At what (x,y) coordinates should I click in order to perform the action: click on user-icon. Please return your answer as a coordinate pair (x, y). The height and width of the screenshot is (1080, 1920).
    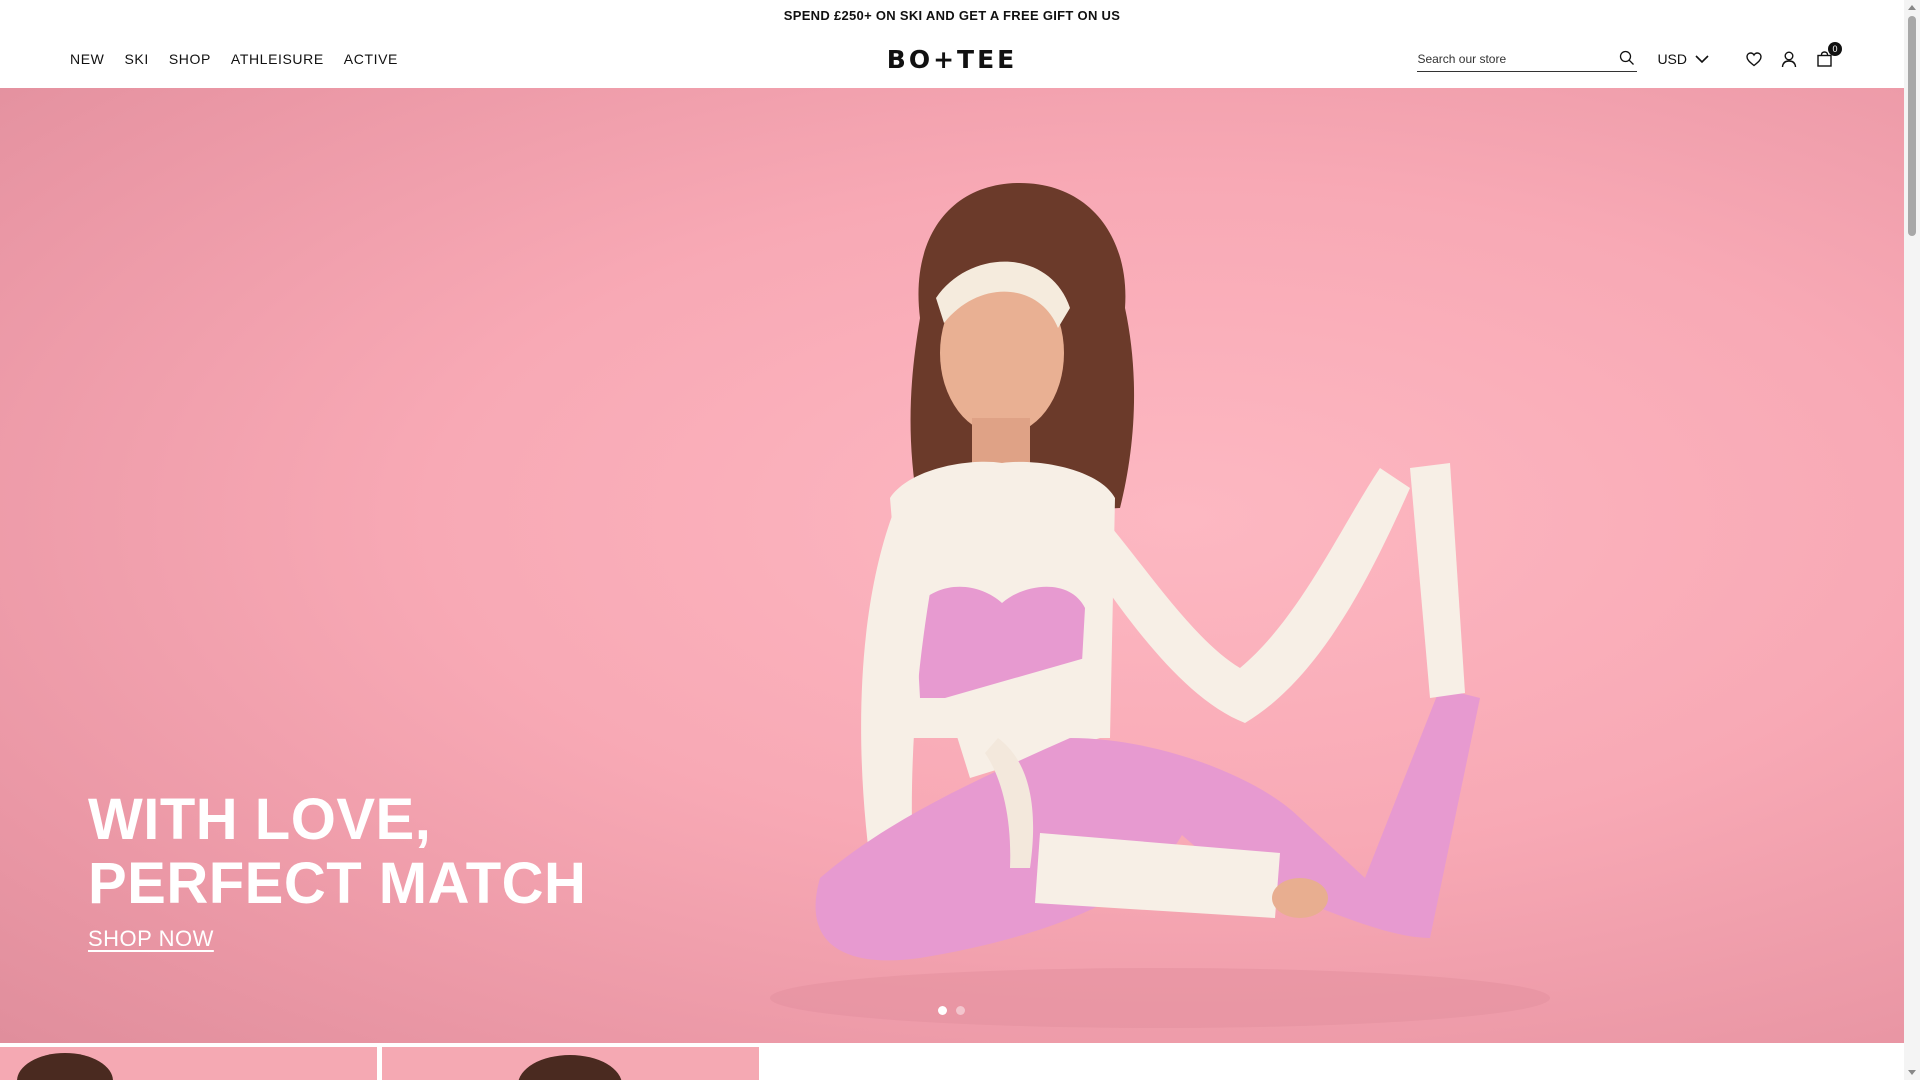
    Looking at the image, I should click on (1789, 59).